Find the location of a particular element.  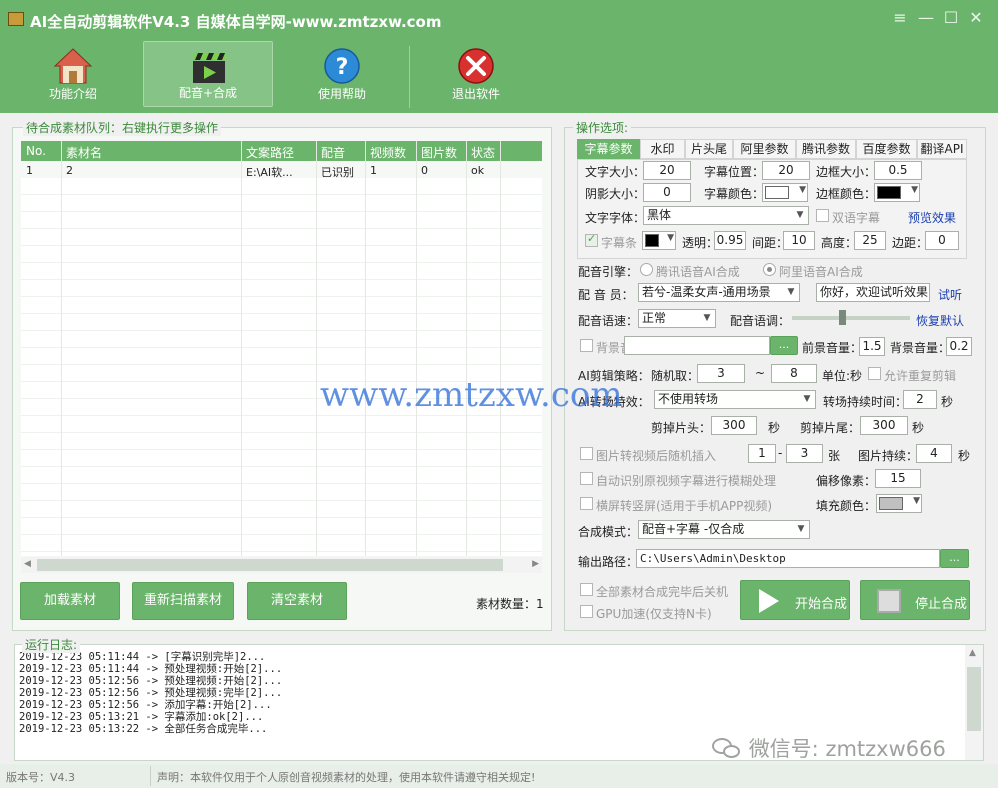

tab-translate-api: 翻译API is located at coordinates (942, 149).